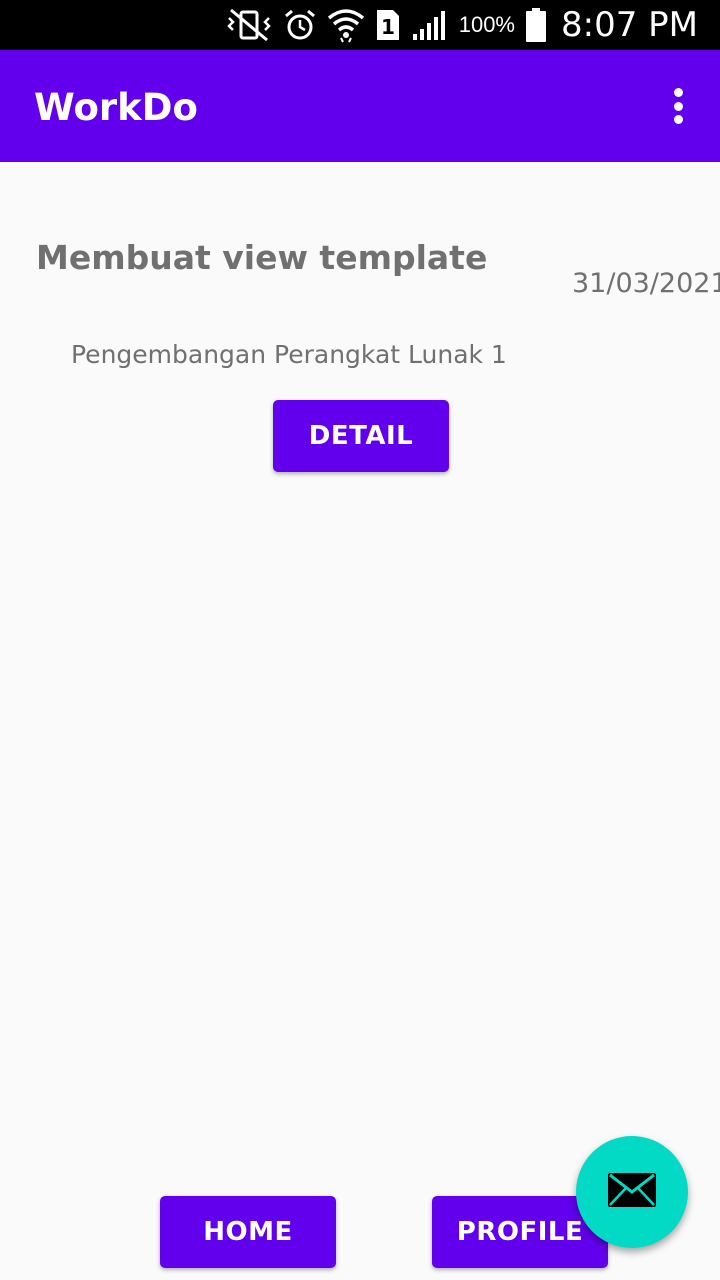 This screenshot has height=1280, width=720. What do you see at coordinates (300, 25) in the screenshot?
I see `alarm-icon` at bounding box center [300, 25].